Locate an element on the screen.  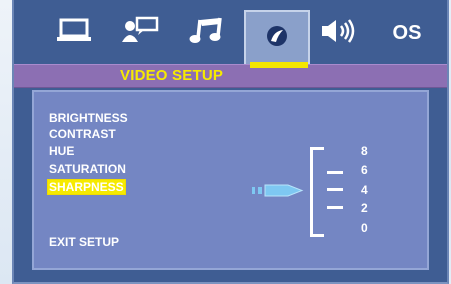
tab-video is located at coordinates (277, 37).